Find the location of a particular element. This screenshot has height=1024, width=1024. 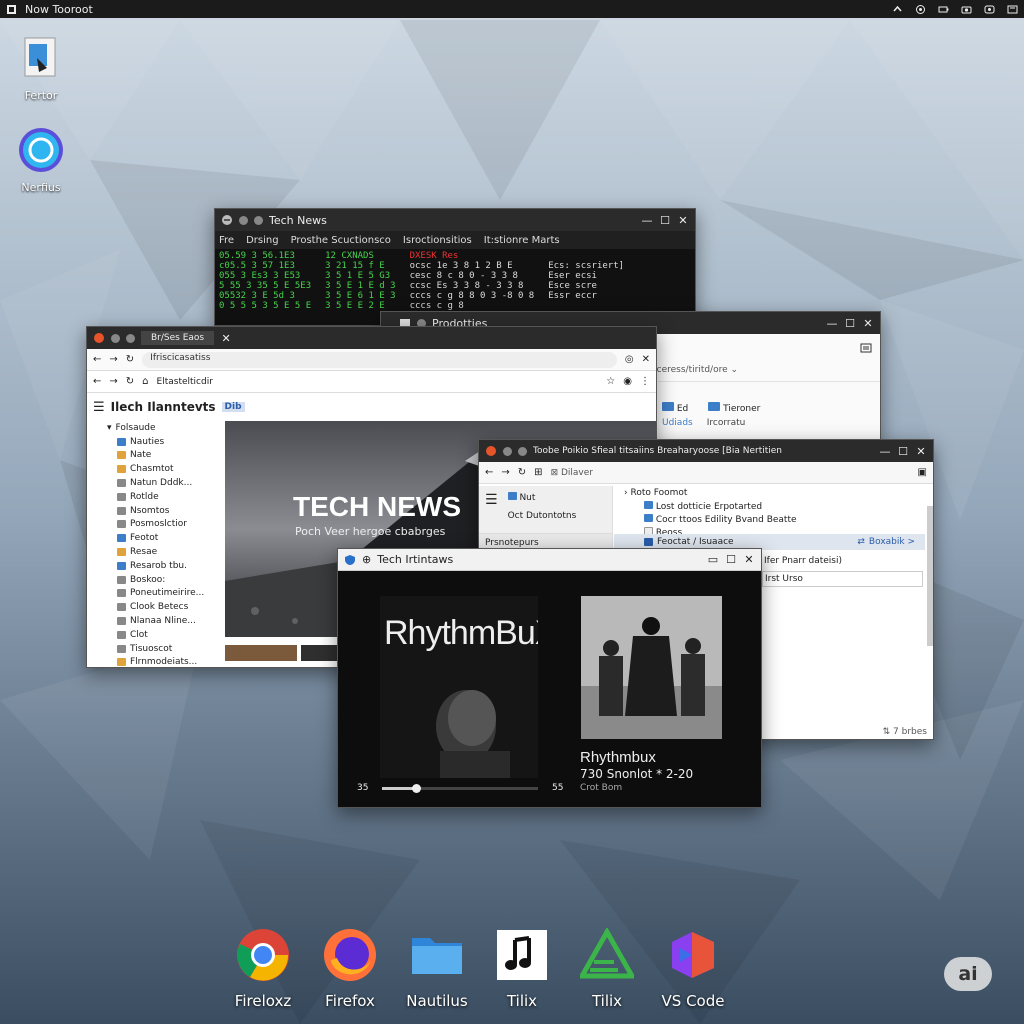

dock-item-vscode: VS Code is located at coordinates (693, 969).